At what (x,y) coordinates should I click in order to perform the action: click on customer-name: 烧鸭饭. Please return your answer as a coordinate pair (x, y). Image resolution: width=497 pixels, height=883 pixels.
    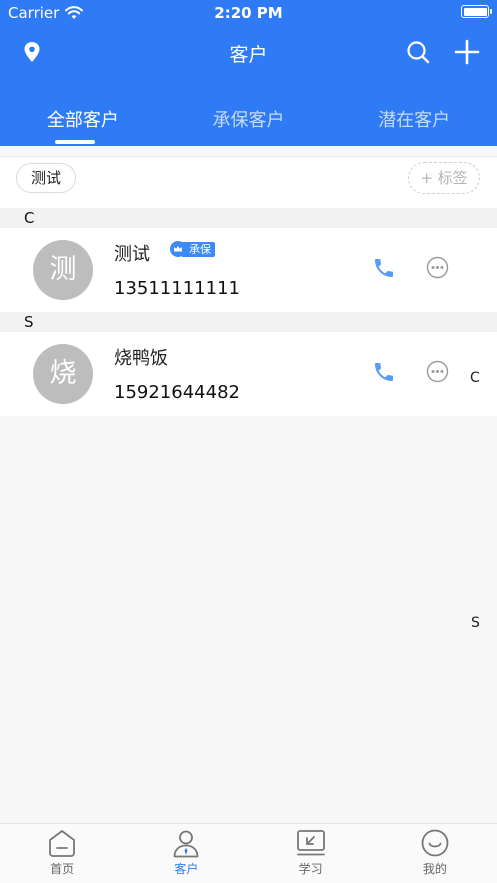
    Looking at the image, I should click on (141, 358).